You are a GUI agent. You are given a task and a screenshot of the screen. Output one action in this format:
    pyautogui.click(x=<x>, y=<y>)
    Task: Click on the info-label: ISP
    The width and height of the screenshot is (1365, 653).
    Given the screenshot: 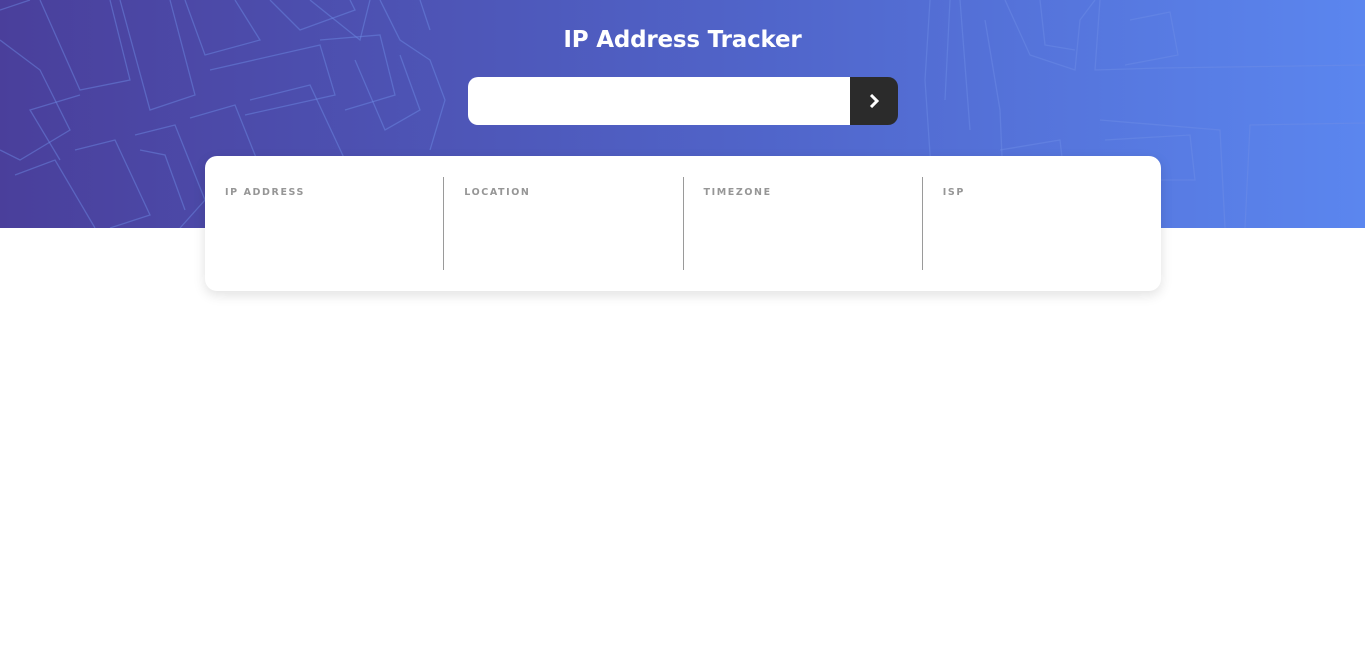 What is the action you would take?
    pyautogui.click(x=953, y=192)
    